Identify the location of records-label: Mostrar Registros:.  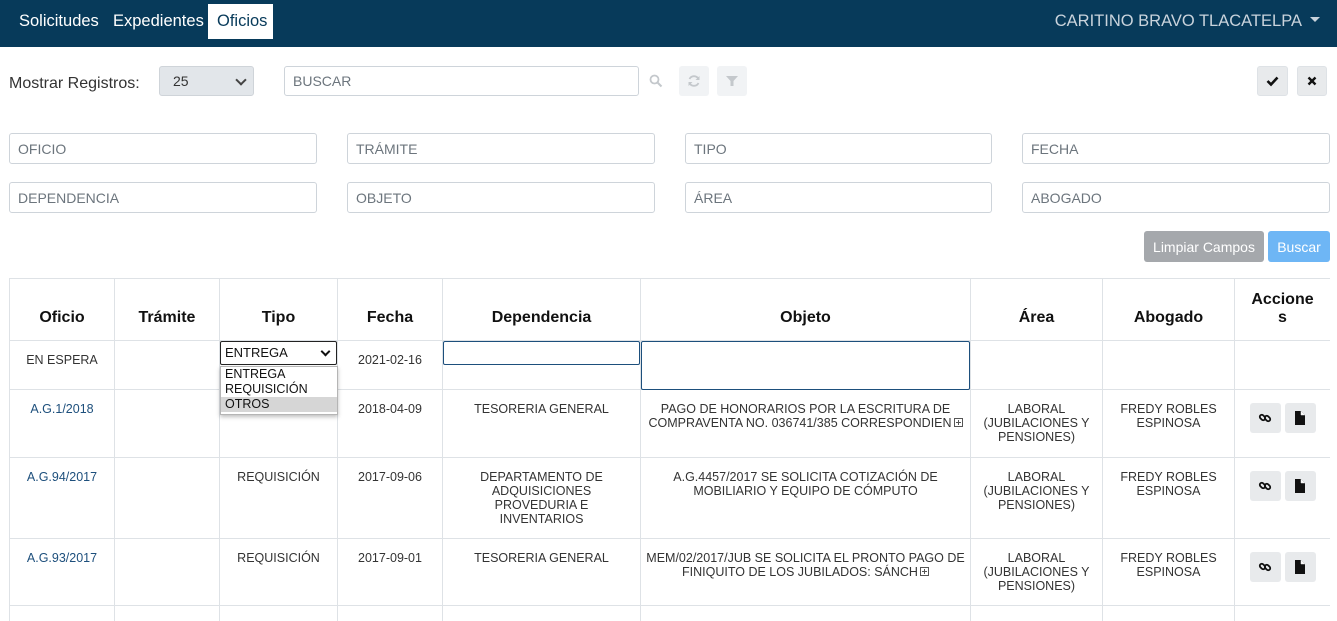
(74, 83).